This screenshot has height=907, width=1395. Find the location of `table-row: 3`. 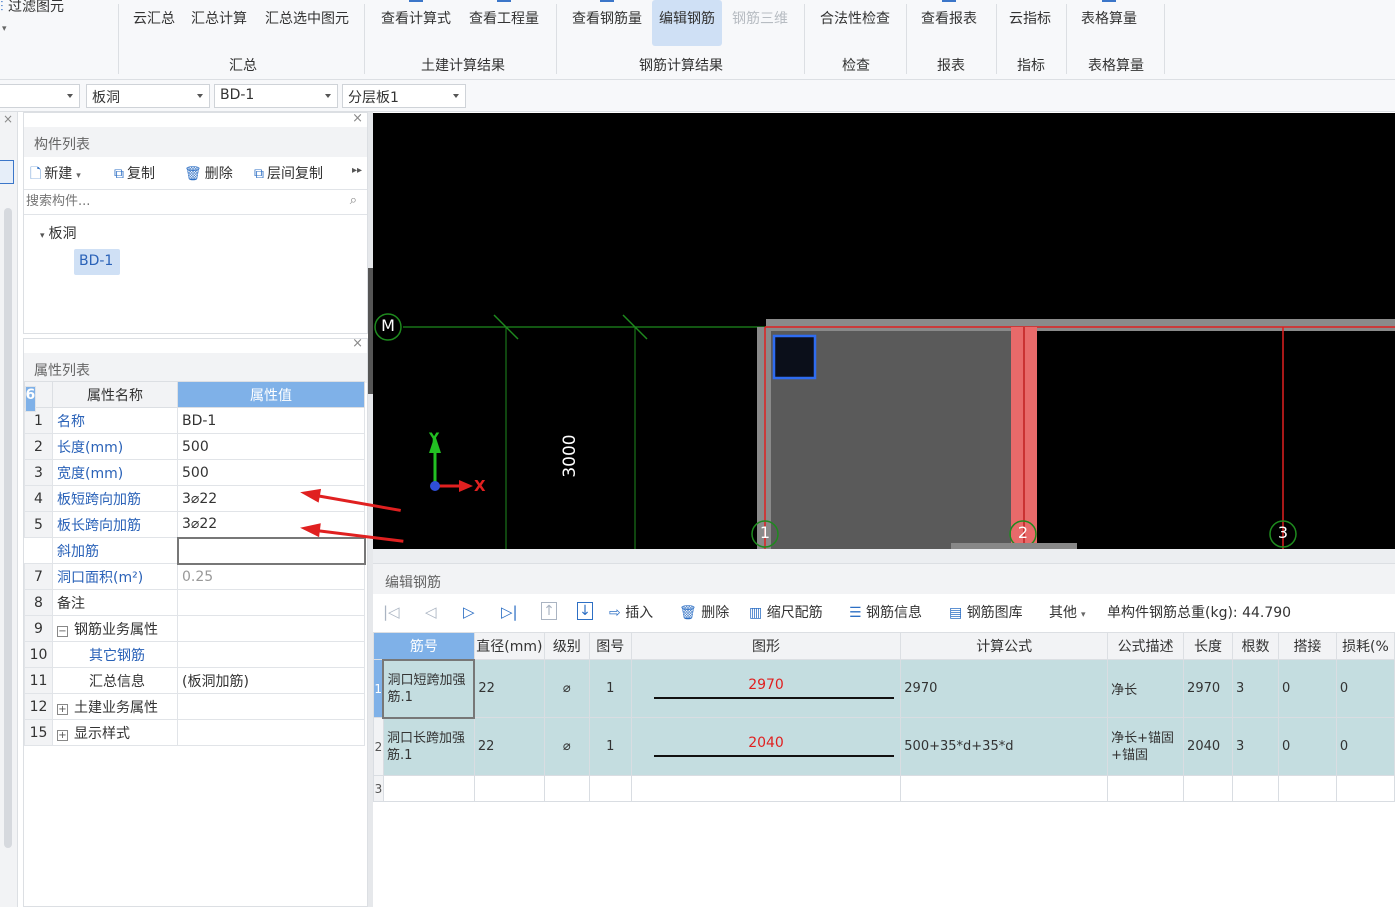

table-row: 3 is located at coordinates (884, 788).